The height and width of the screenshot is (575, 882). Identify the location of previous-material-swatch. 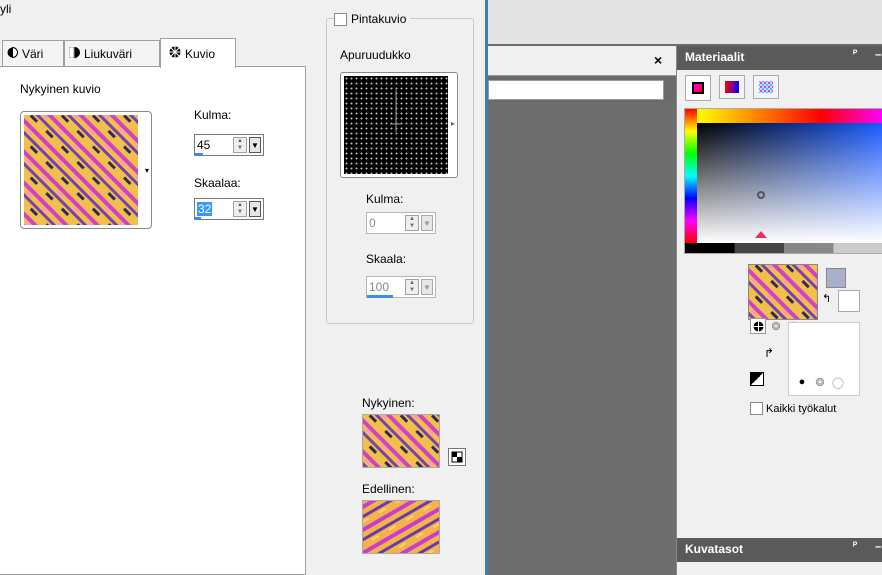
(401, 527).